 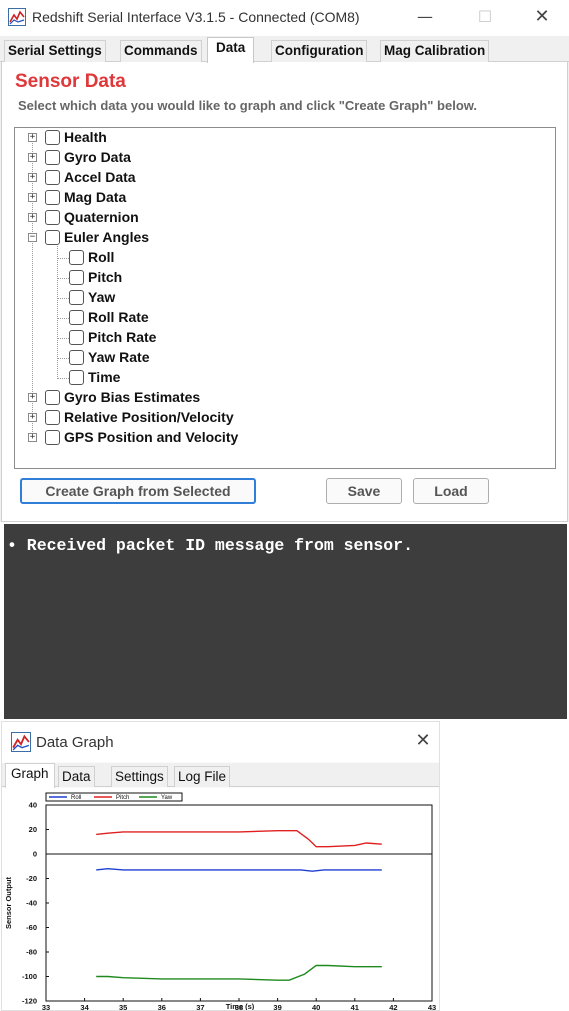 I want to click on graph-tab-graph: Graph, so click(x=30, y=775).